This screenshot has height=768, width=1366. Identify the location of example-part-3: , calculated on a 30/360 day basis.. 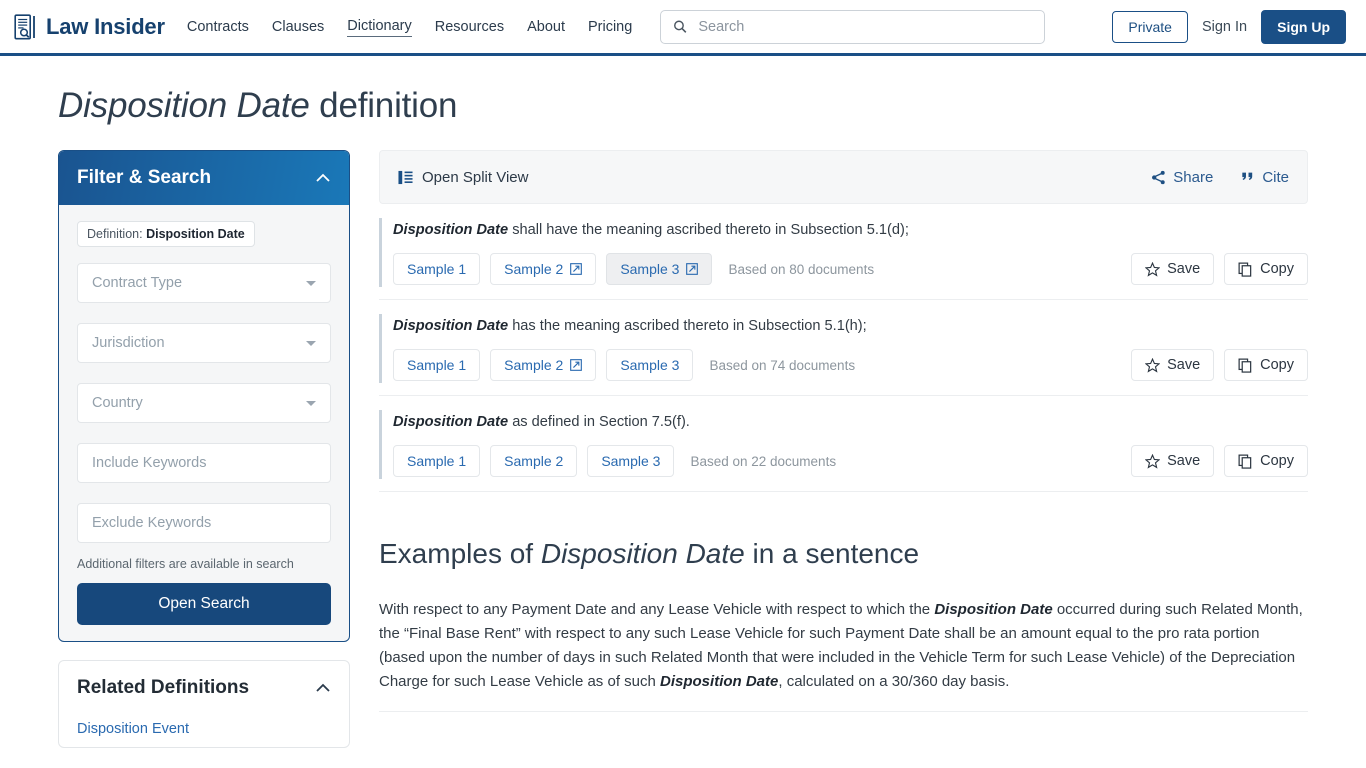
(894, 681).